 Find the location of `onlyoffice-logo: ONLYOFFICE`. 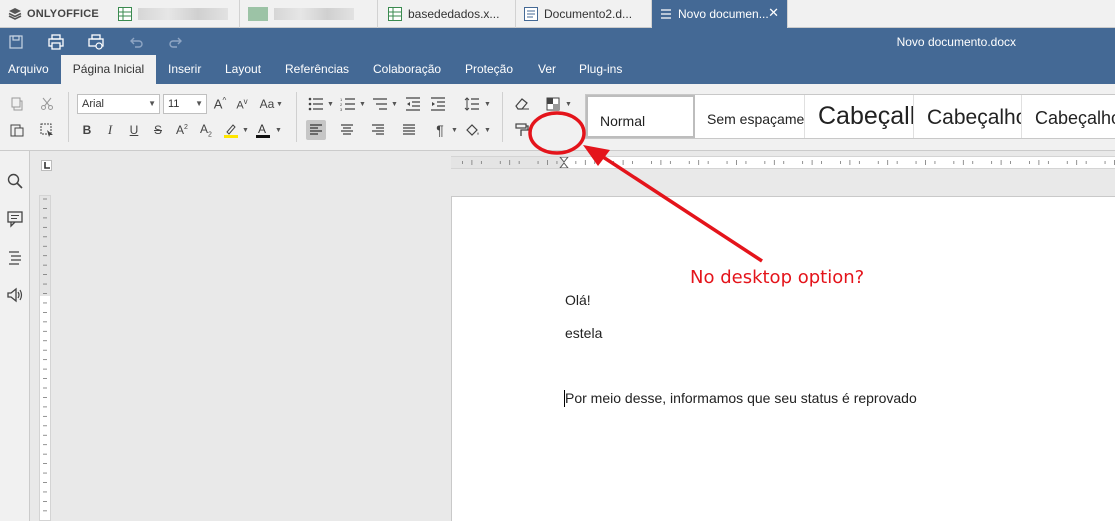

onlyoffice-logo: ONLYOFFICE is located at coordinates (53, 14).